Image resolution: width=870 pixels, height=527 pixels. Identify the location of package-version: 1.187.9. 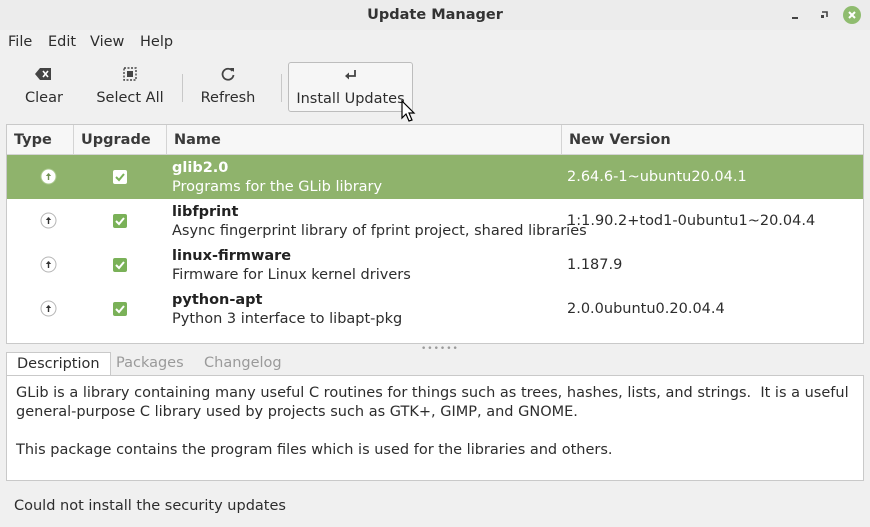
(595, 265).